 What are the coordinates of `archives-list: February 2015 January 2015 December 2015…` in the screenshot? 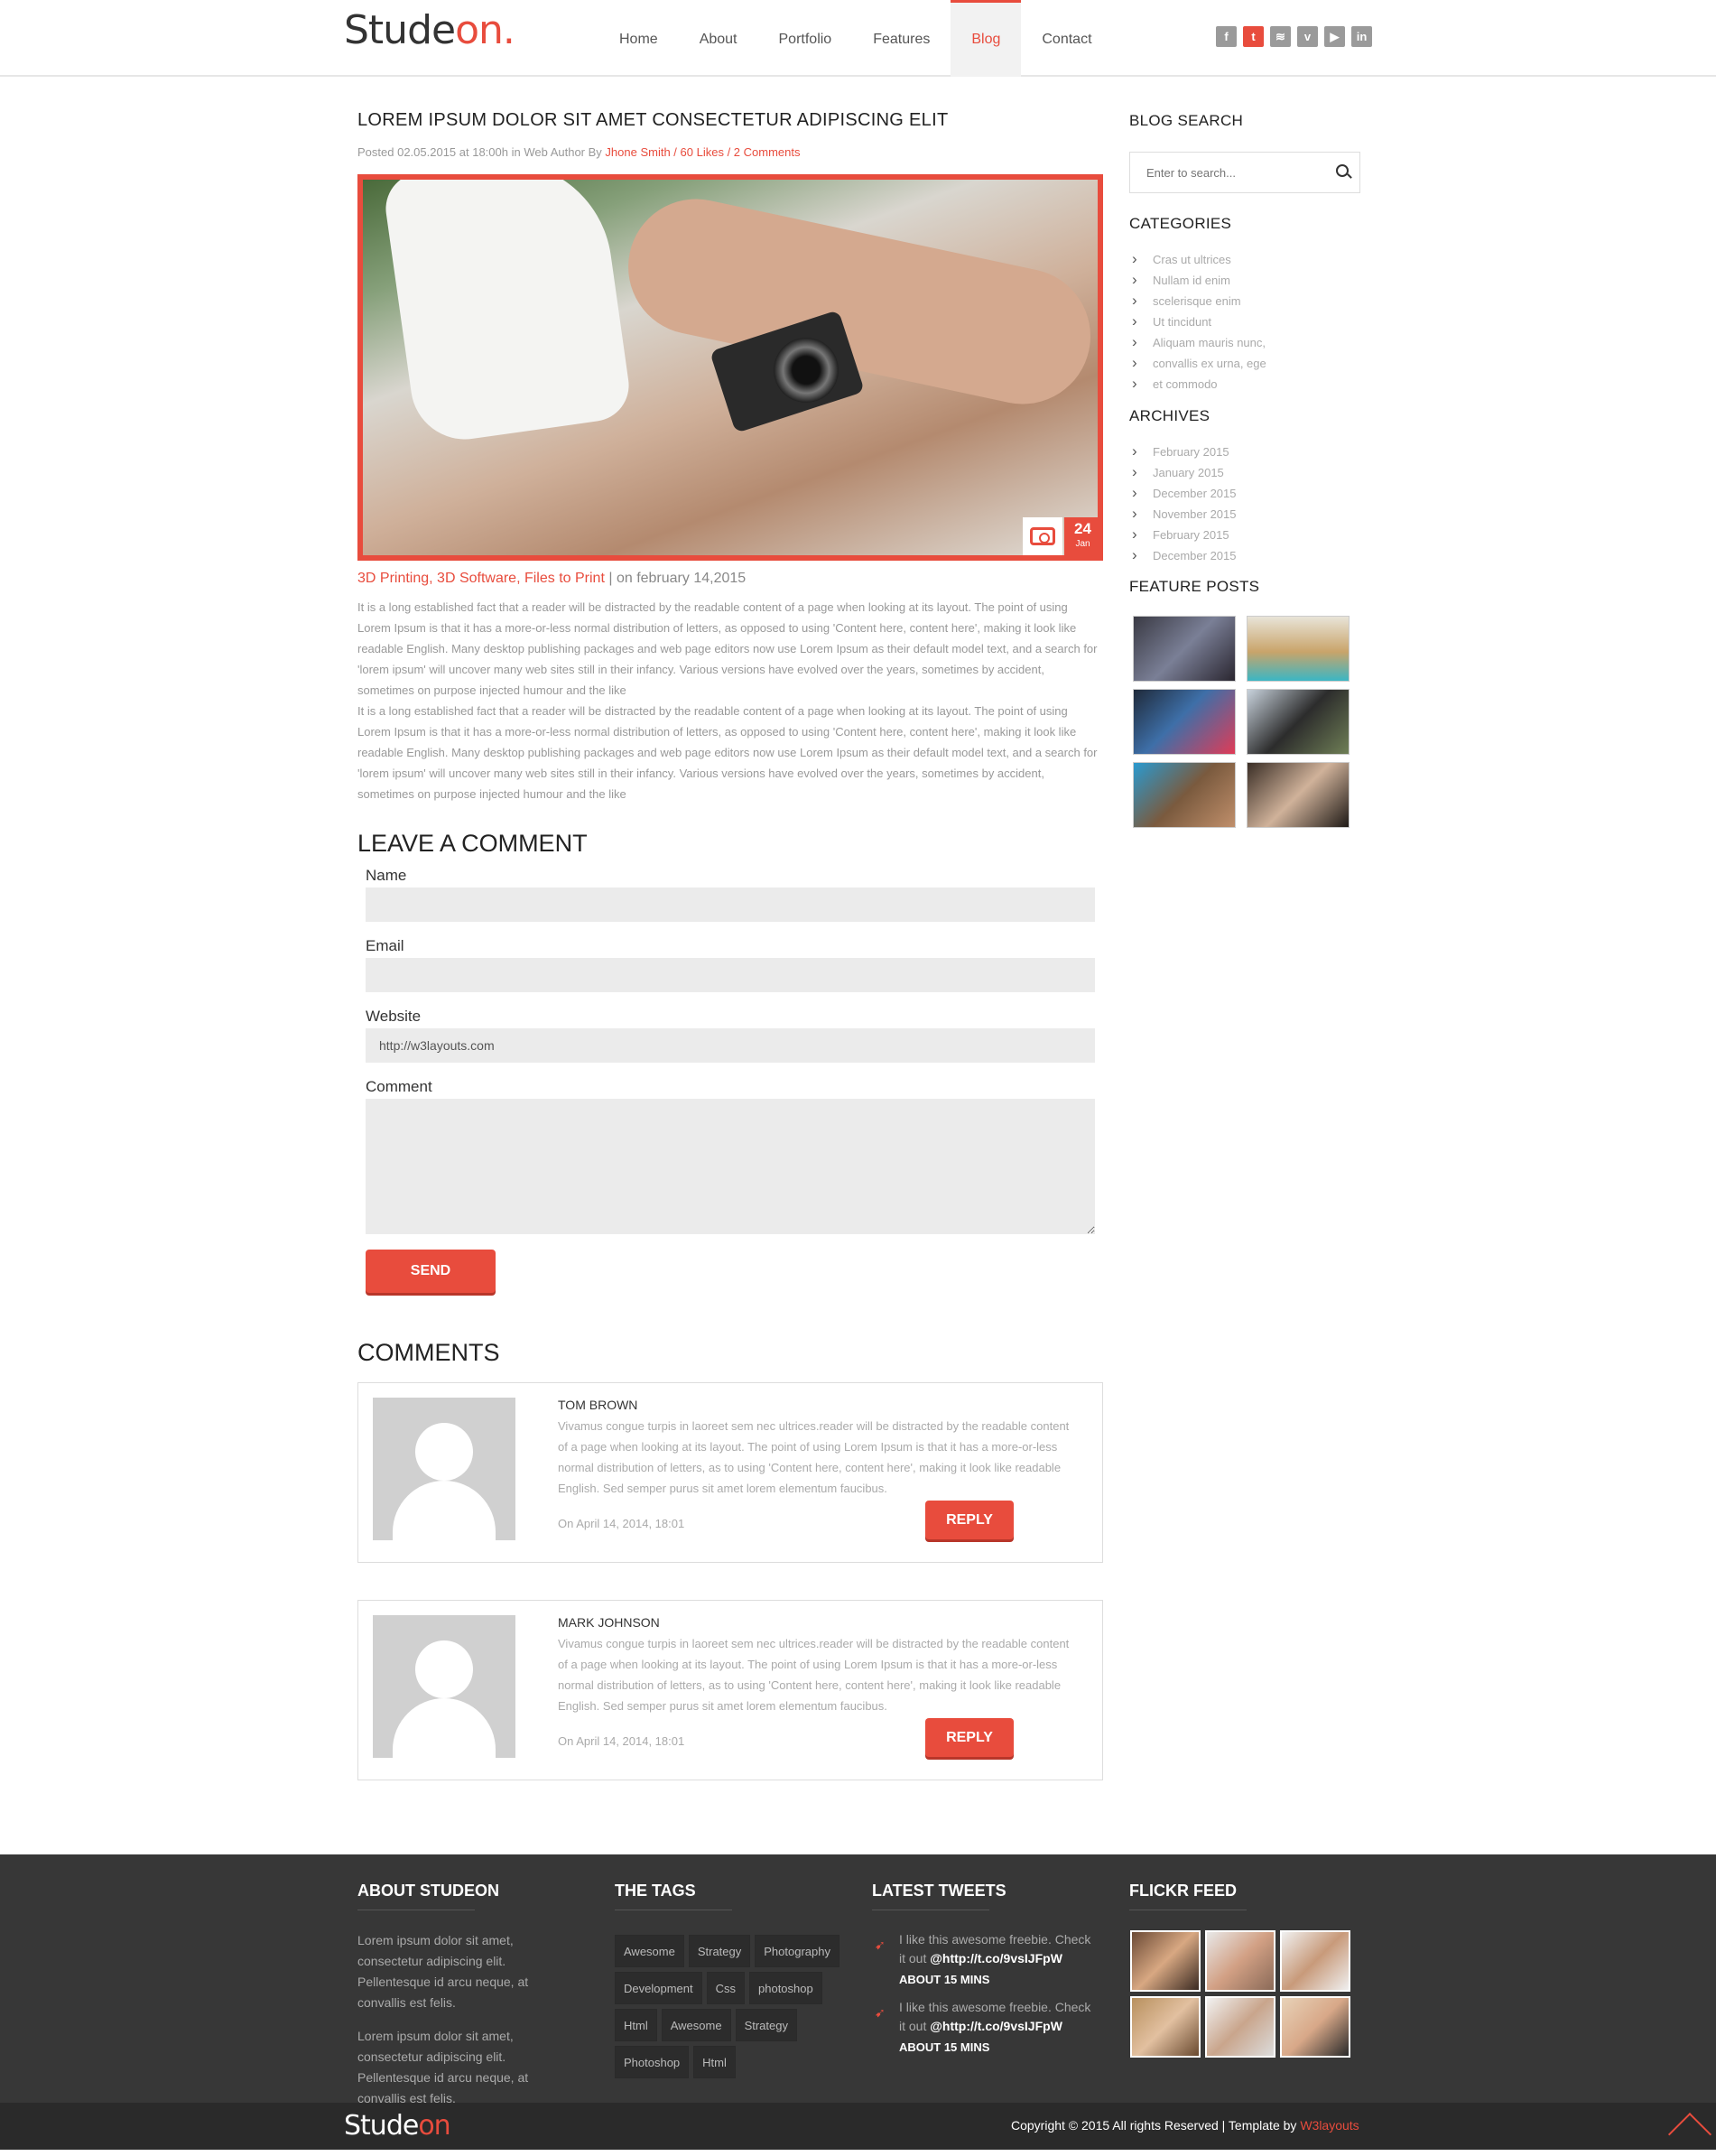 It's located at (1183, 504).